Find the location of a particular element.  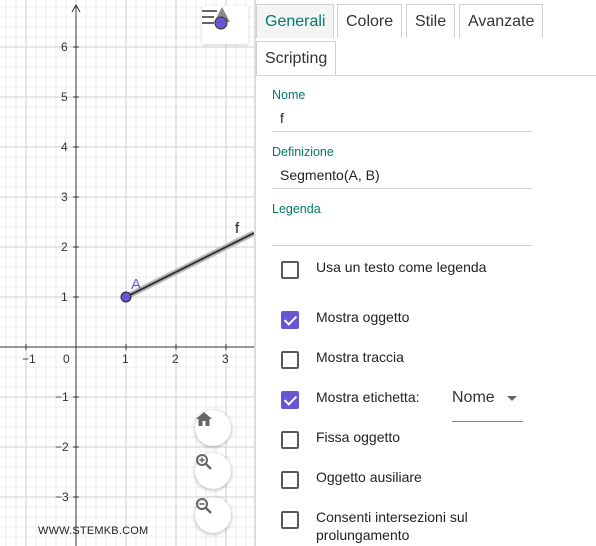

fissa-oggetto-checkbox-row: Fissa oggetto is located at coordinates (340, 440).